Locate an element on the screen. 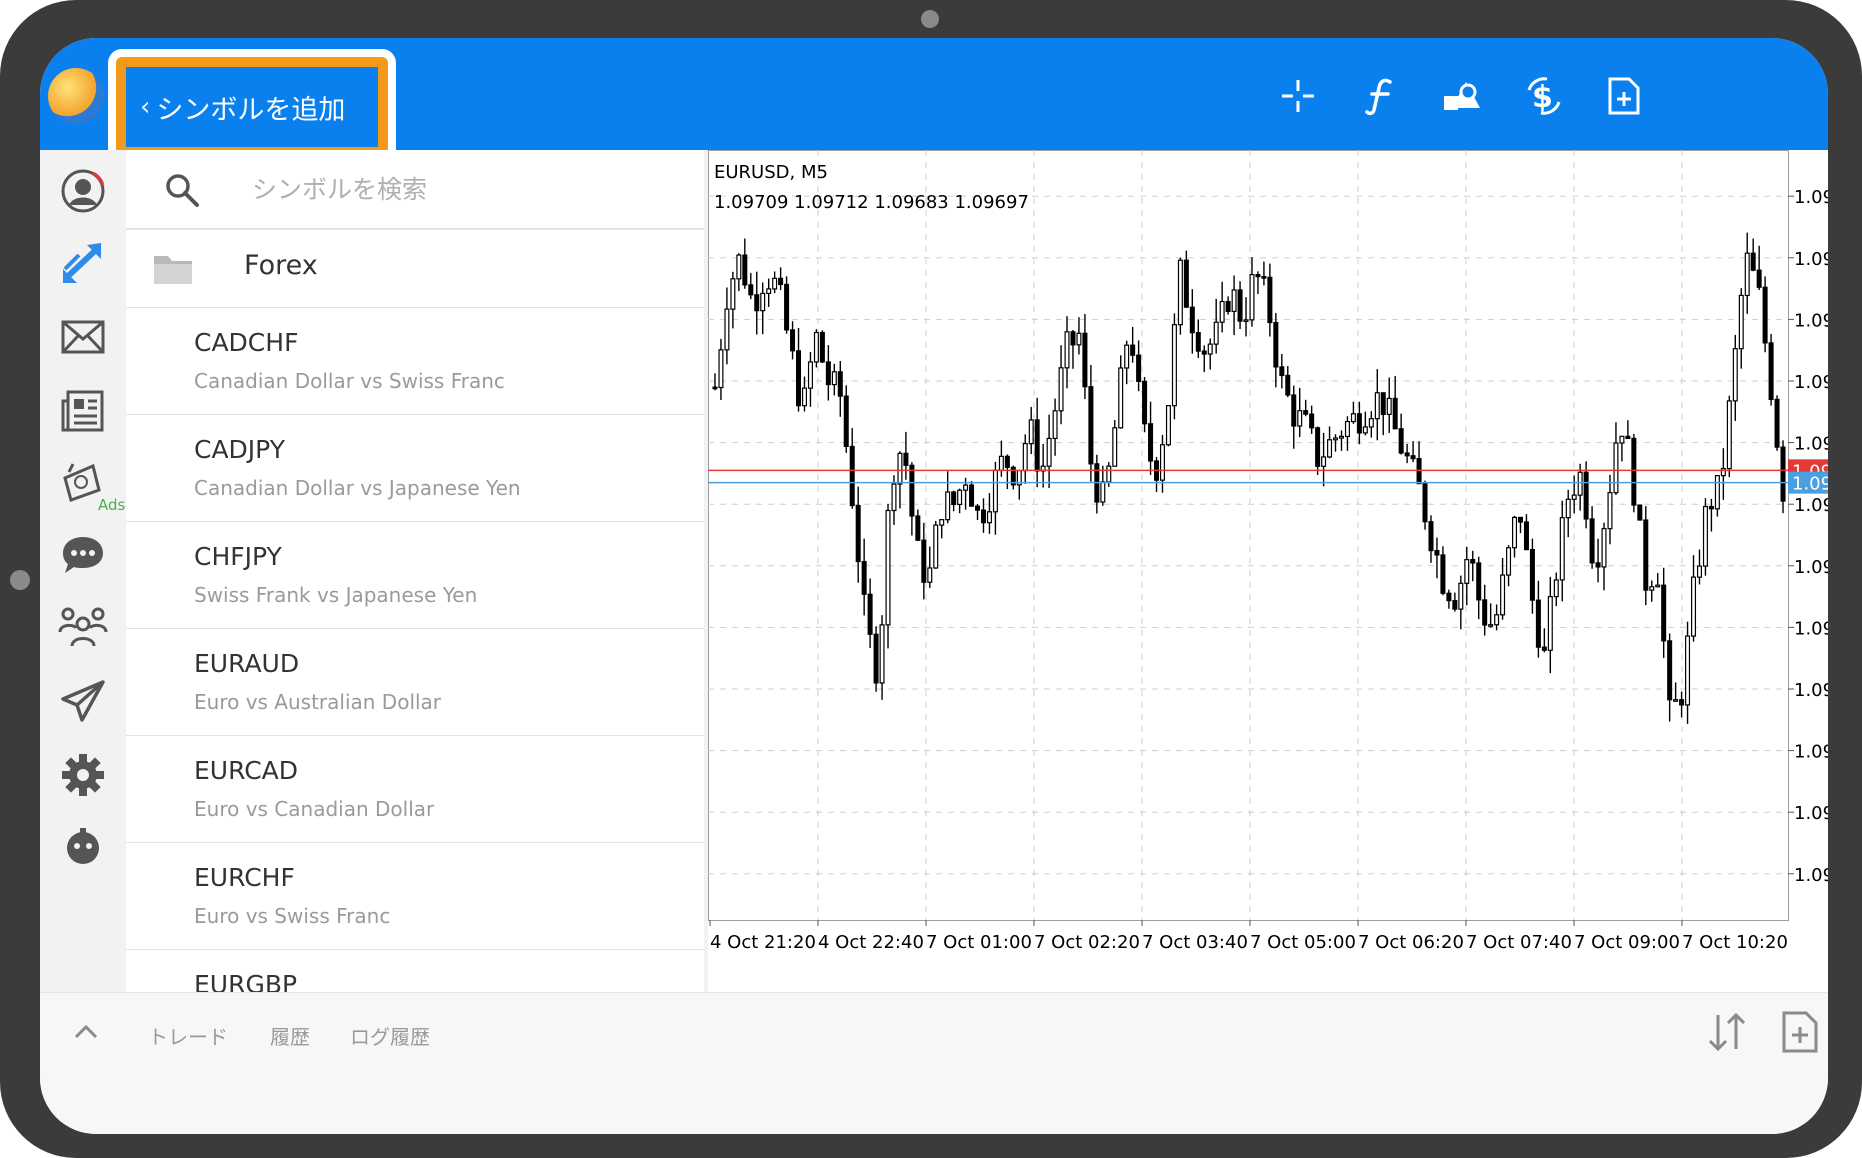  symbol-description: Euro vs Australian Dollar is located at coordinates (318, 702).